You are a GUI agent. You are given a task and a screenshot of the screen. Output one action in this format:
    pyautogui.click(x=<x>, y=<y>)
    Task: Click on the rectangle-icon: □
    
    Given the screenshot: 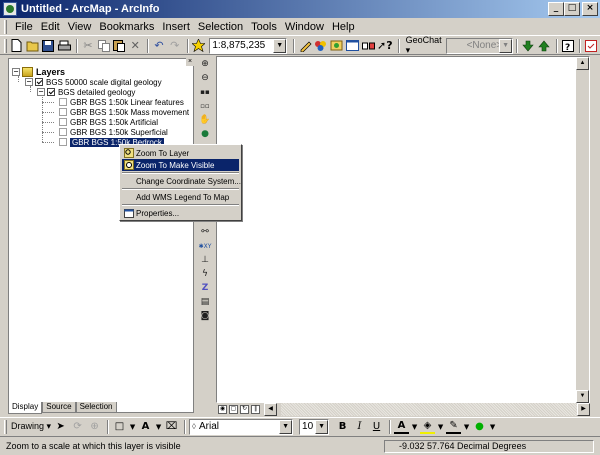 What is the action you would take?
    pyautogui.click(x=119, y=427)
    